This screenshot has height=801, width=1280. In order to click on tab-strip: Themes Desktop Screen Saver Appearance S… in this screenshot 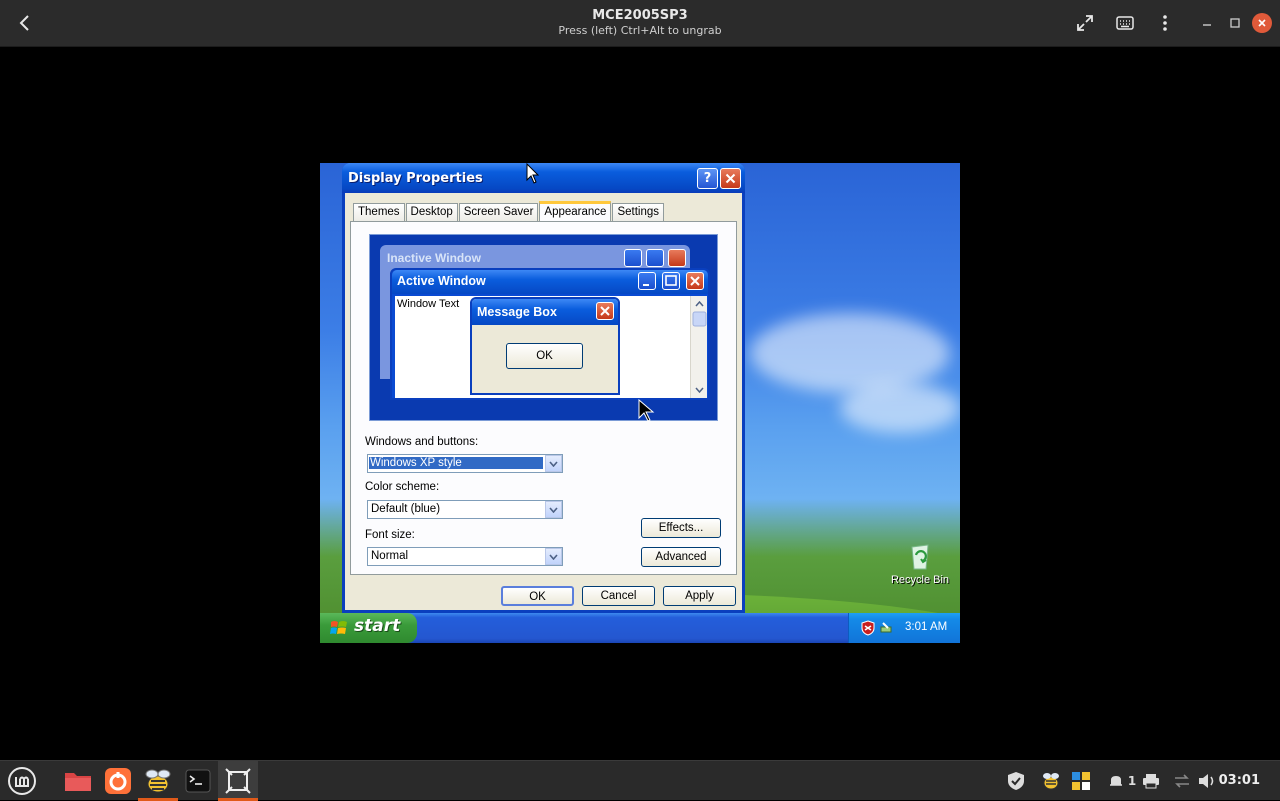, I will do `click(509, 212)`.